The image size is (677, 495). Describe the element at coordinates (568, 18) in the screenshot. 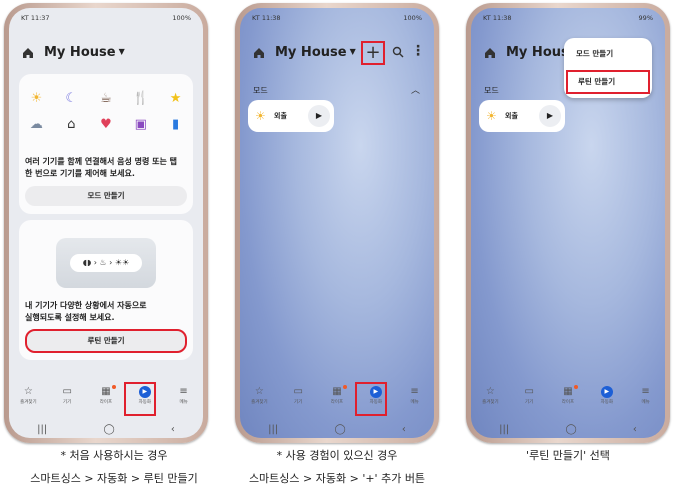

I see `status-bar: KT 11:38 99%` at that location.